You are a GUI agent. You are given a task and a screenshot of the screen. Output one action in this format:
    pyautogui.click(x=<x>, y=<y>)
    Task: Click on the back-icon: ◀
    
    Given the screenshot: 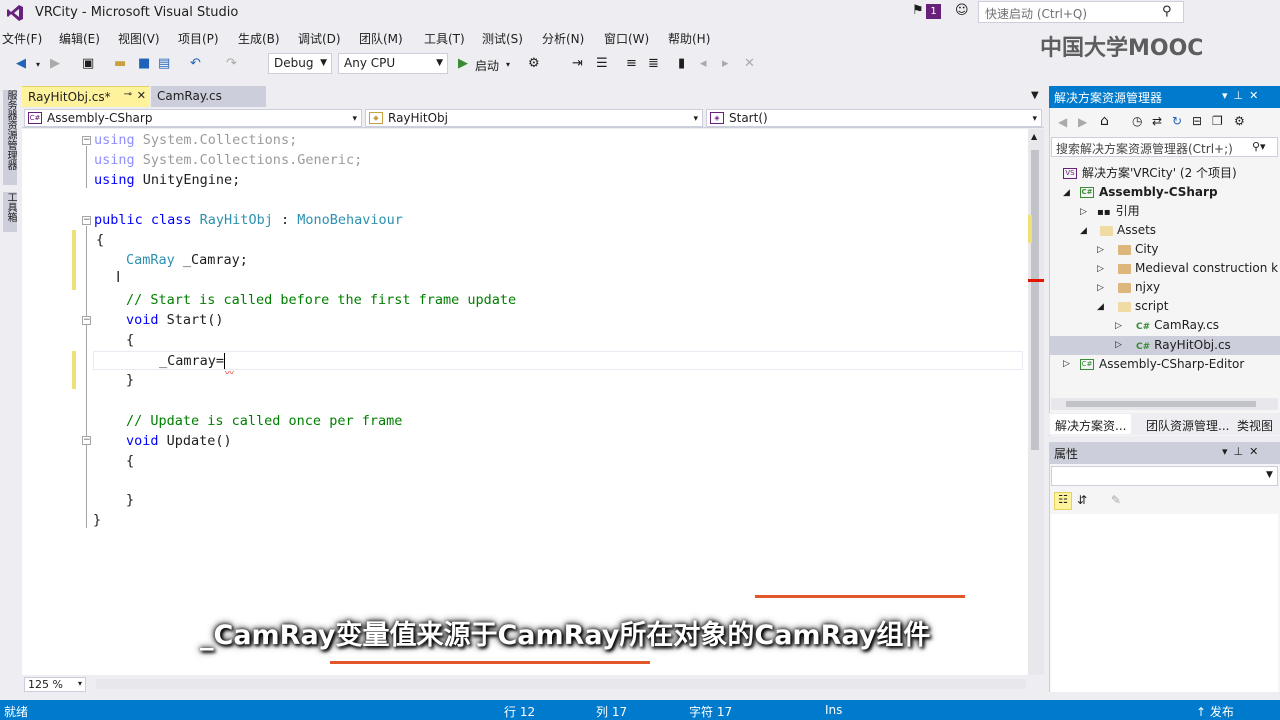 What is the action you would take?
    pyautogui.click(x=21, y=63)
    